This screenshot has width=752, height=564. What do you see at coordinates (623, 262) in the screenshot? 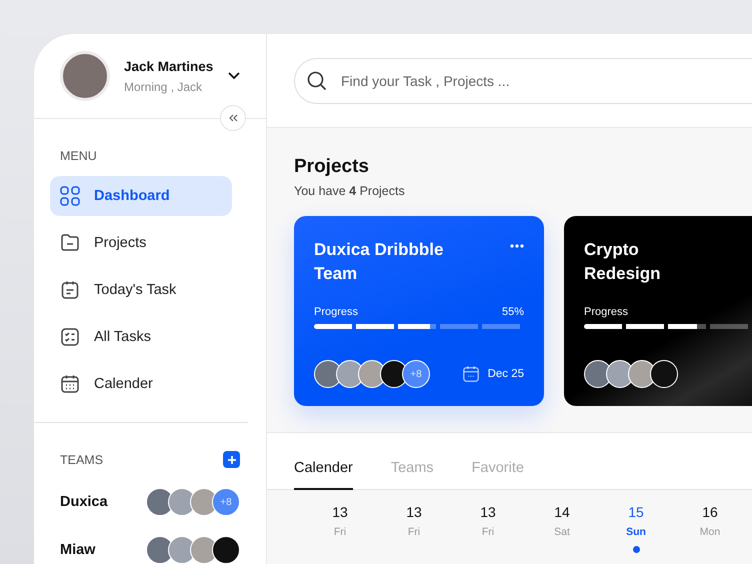
I see `project-title: Crypto Redesign` at bounding box center [623, 262].